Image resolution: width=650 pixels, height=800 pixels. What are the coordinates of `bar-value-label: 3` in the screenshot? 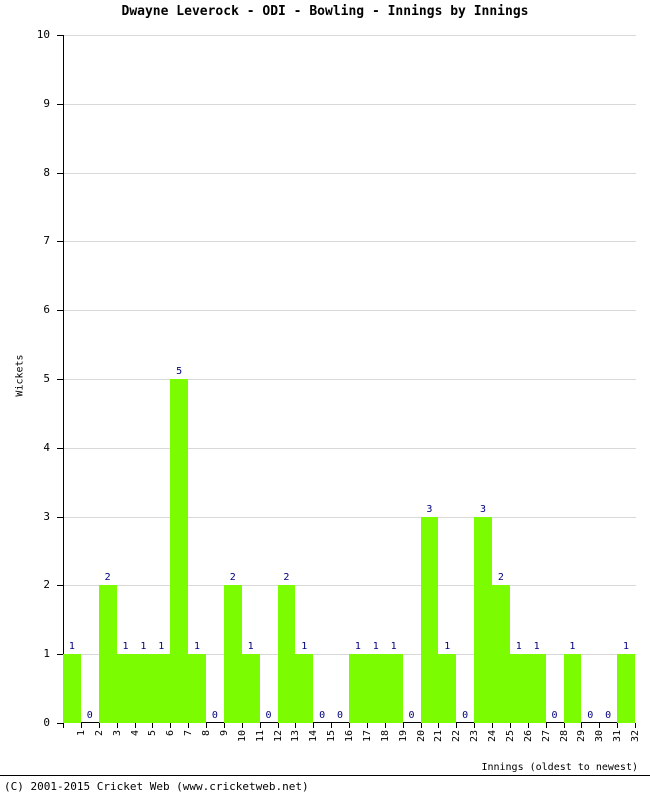 It's located at (483, 509).